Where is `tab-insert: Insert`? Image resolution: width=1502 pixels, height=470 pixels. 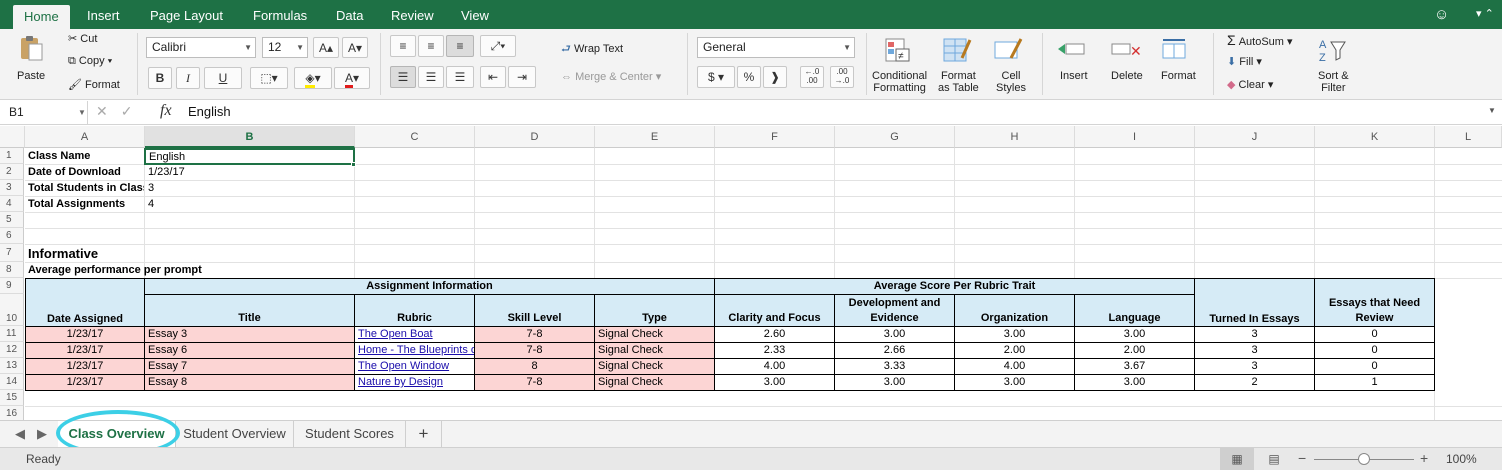 tab-insert: Insert is located at coordinates (103, 16).